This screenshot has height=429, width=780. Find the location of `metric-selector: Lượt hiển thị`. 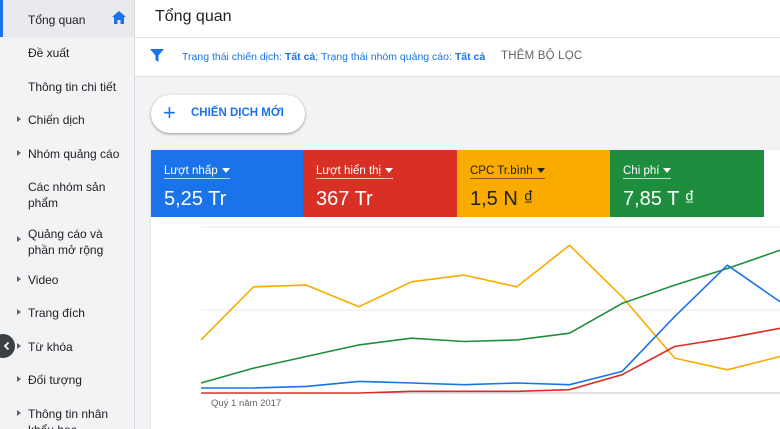

metric-selector: Lượt hiển thị is located at coordinates (355, 172).